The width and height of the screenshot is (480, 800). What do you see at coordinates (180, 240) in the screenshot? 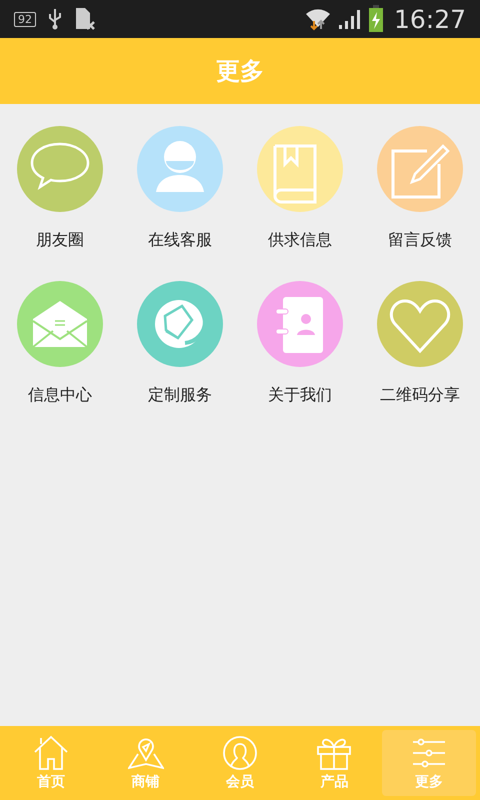
I see `menu-label: 在线客服` at bounding box center [180, 240].